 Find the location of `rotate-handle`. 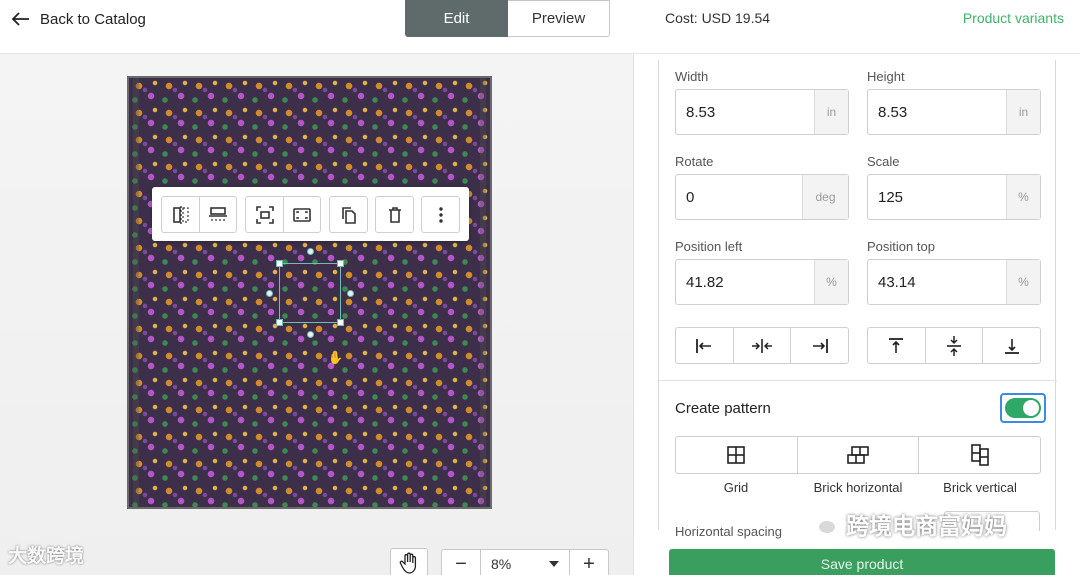

rotate-handle is located at coordinates (310, 251).